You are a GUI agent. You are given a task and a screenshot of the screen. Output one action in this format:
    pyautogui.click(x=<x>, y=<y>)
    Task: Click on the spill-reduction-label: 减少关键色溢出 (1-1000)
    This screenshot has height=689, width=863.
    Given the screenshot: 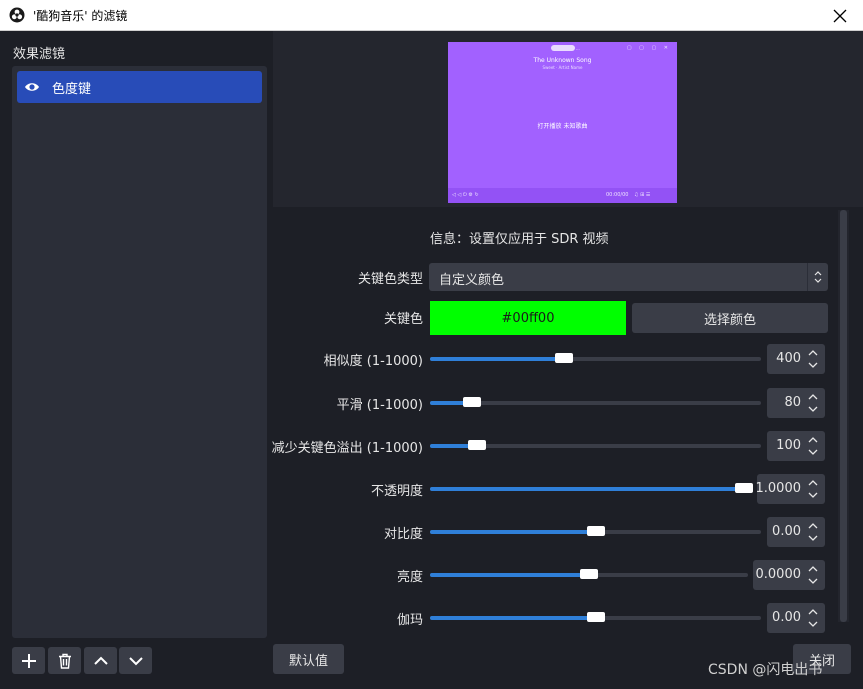 What is the action you would take?
    pyautogui.click(x=347, y=448)
    